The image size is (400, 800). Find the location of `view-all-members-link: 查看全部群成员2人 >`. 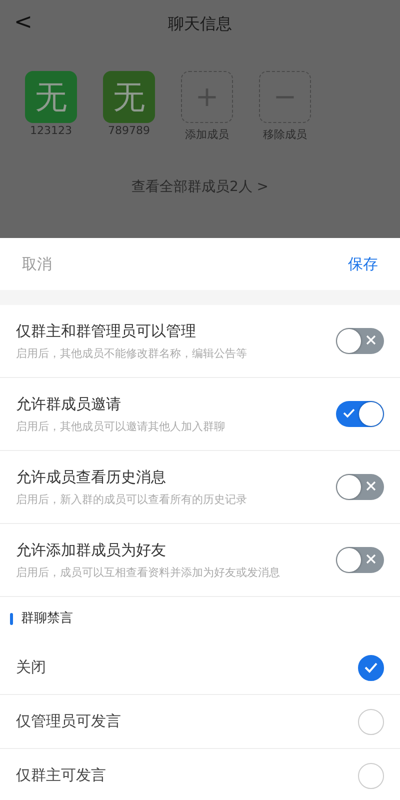

view-all-members-link: 查看全部群成员2人 > is located at coordinates (200, 187).